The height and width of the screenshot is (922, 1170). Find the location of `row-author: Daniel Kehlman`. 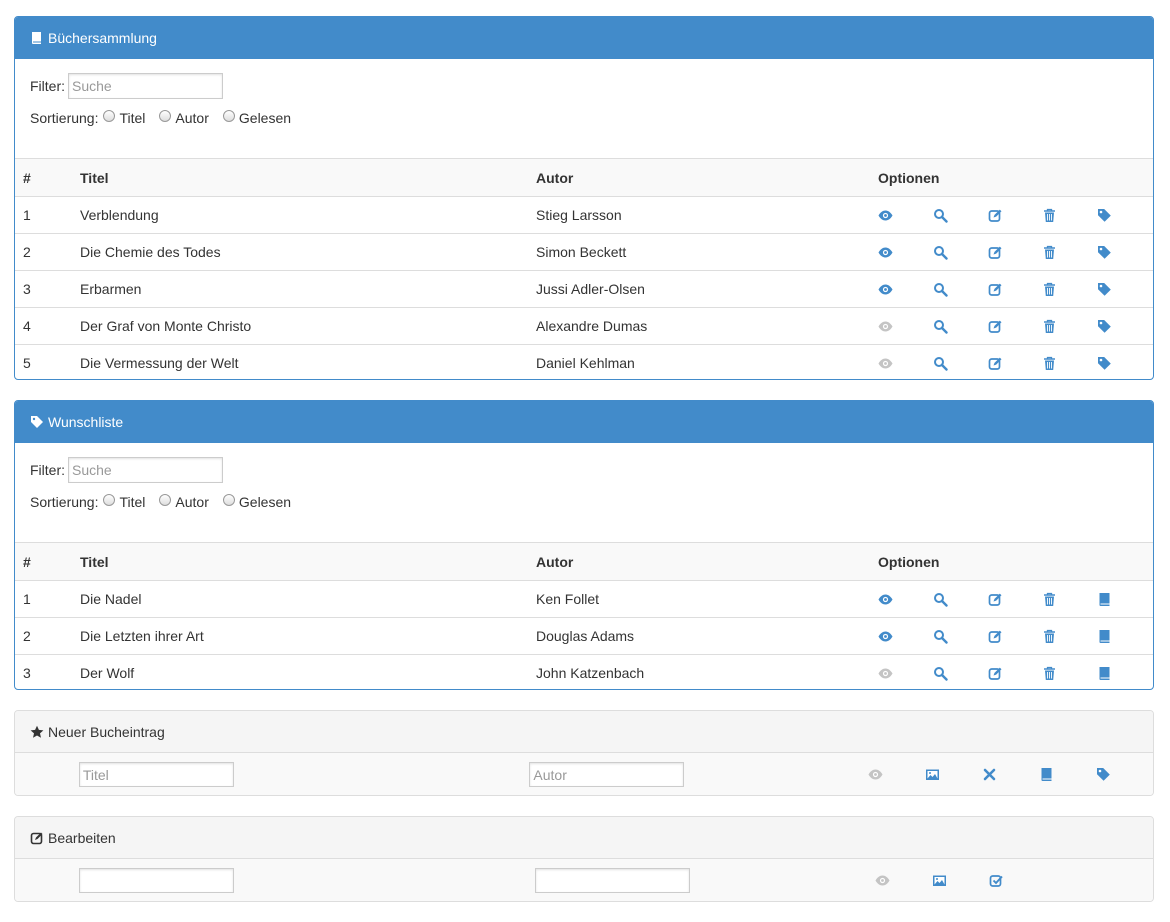

row-author: Daniel Kehlman is located at coordinates (699, 361).